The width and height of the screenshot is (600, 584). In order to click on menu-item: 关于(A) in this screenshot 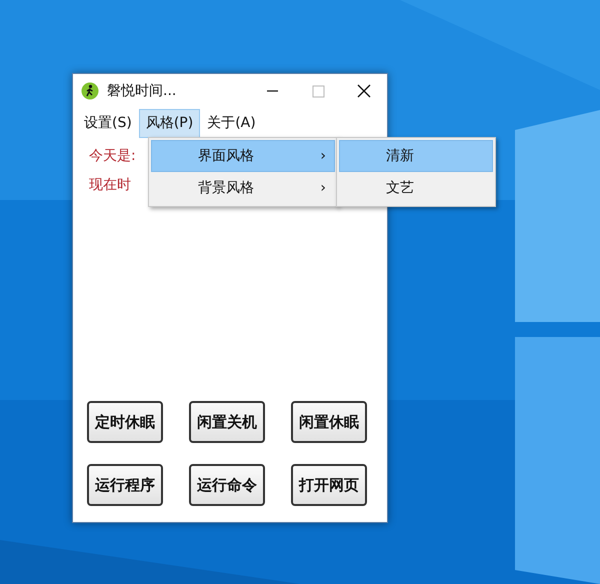, I will do `click(231, 123)`.